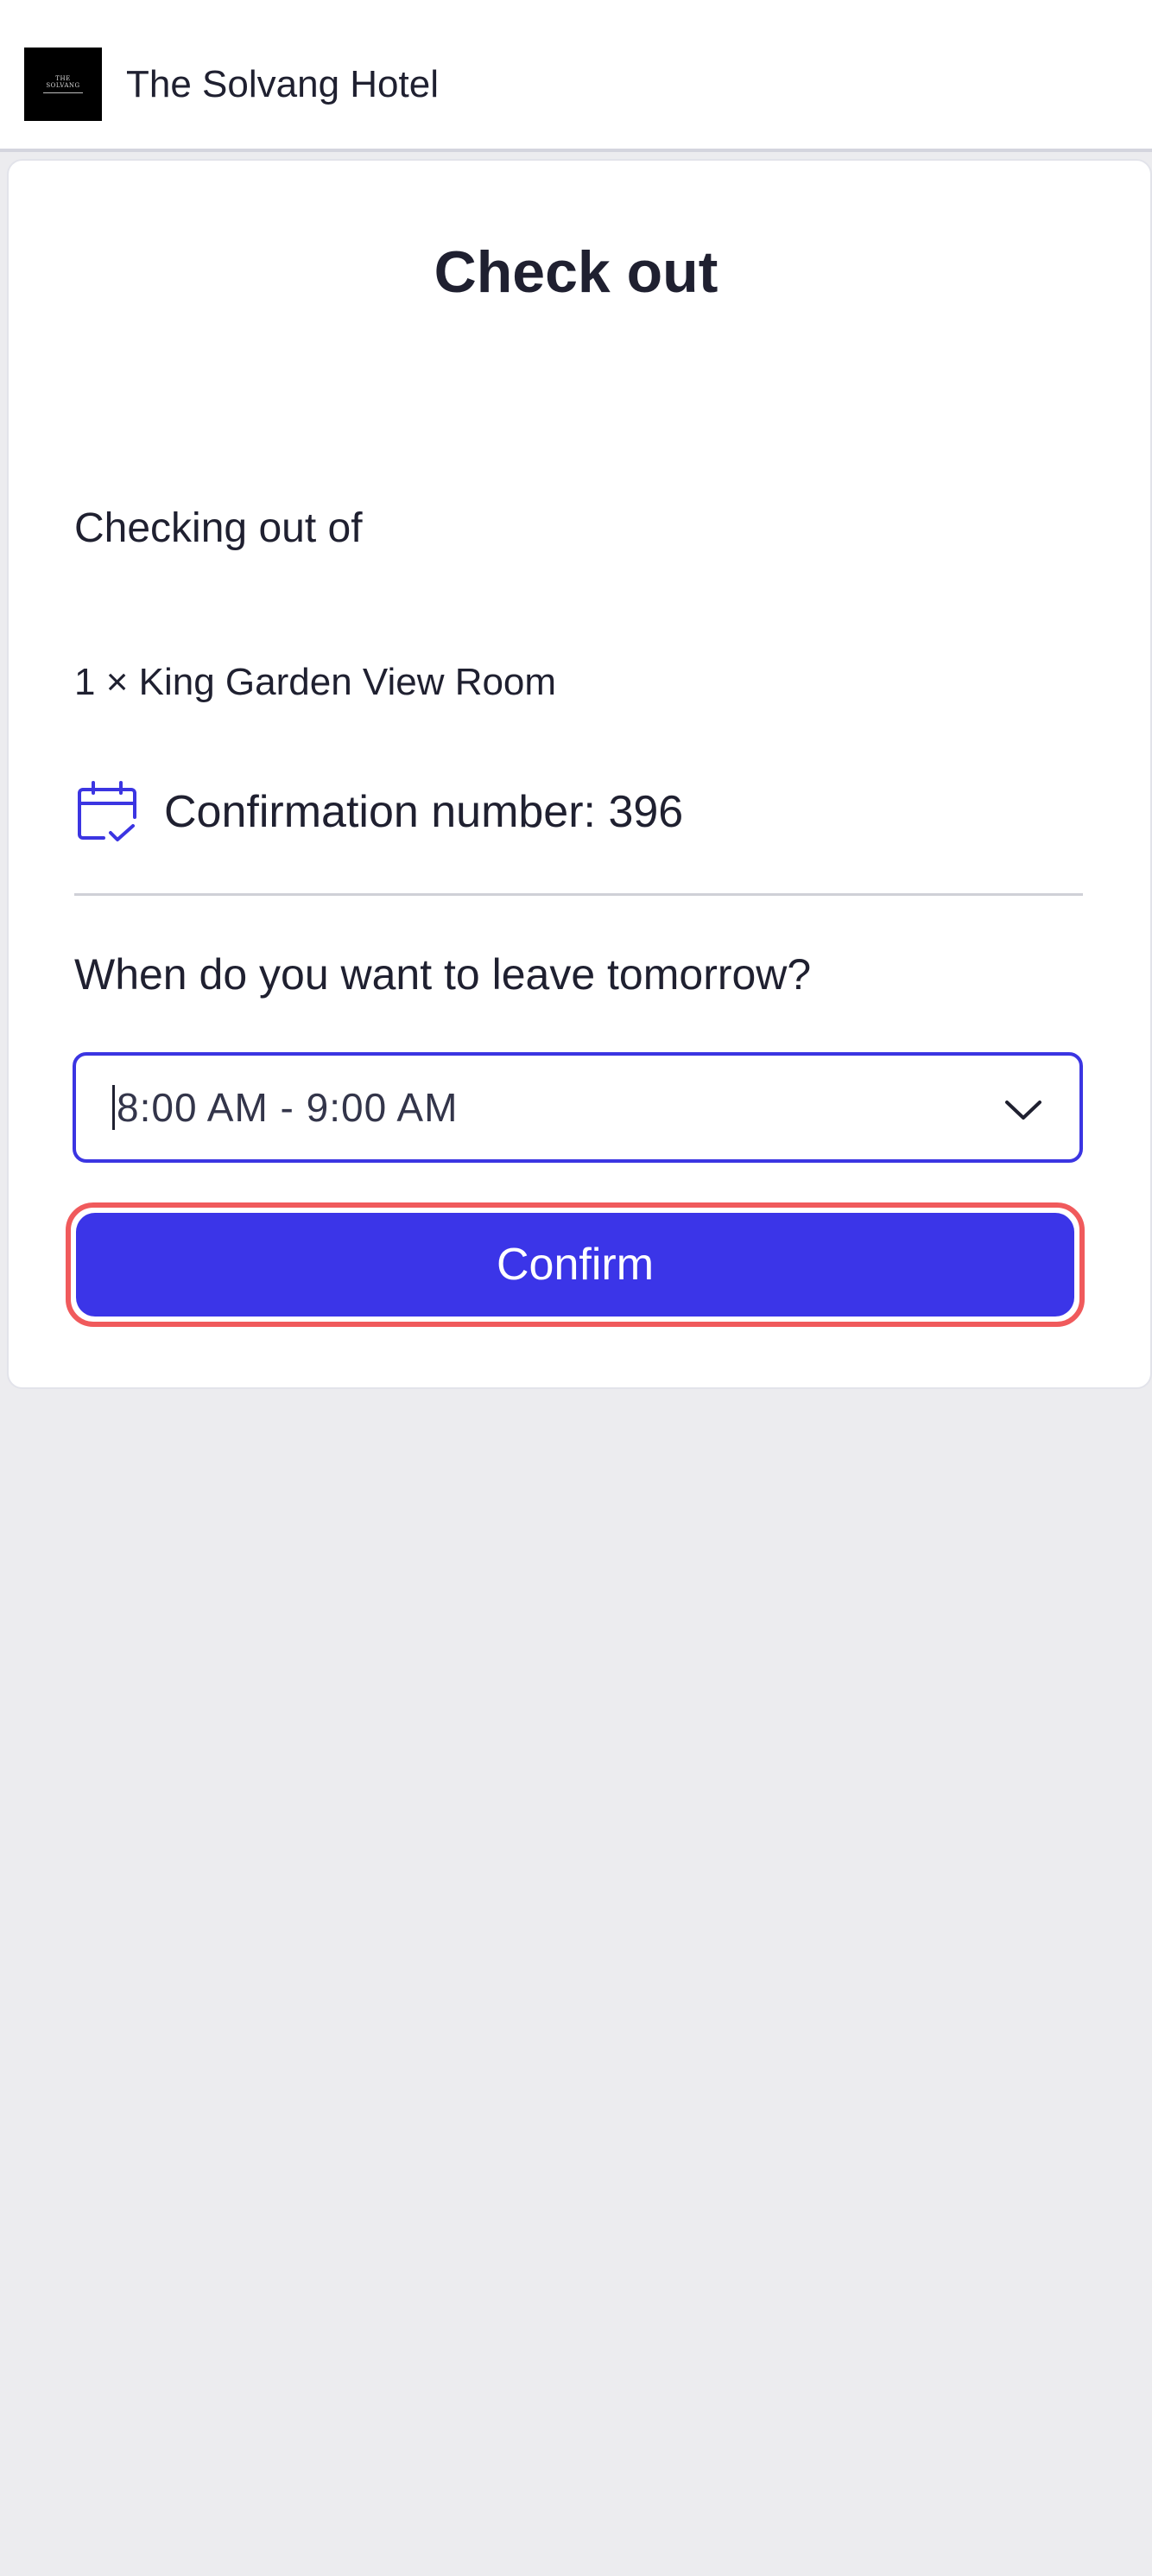 This screenshot has width=1152, height=2576. I want to click on calendar-check-icon, so click(107, 812).